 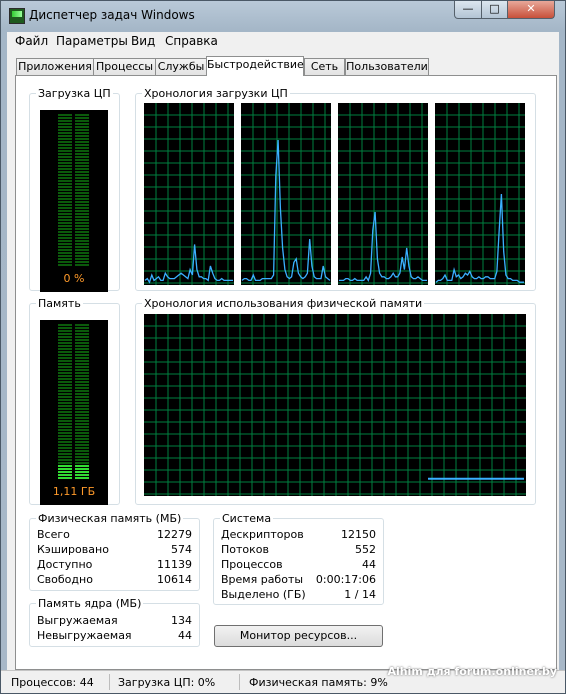 I want to click on stat-value: 12279, so click(x=174, y=534).